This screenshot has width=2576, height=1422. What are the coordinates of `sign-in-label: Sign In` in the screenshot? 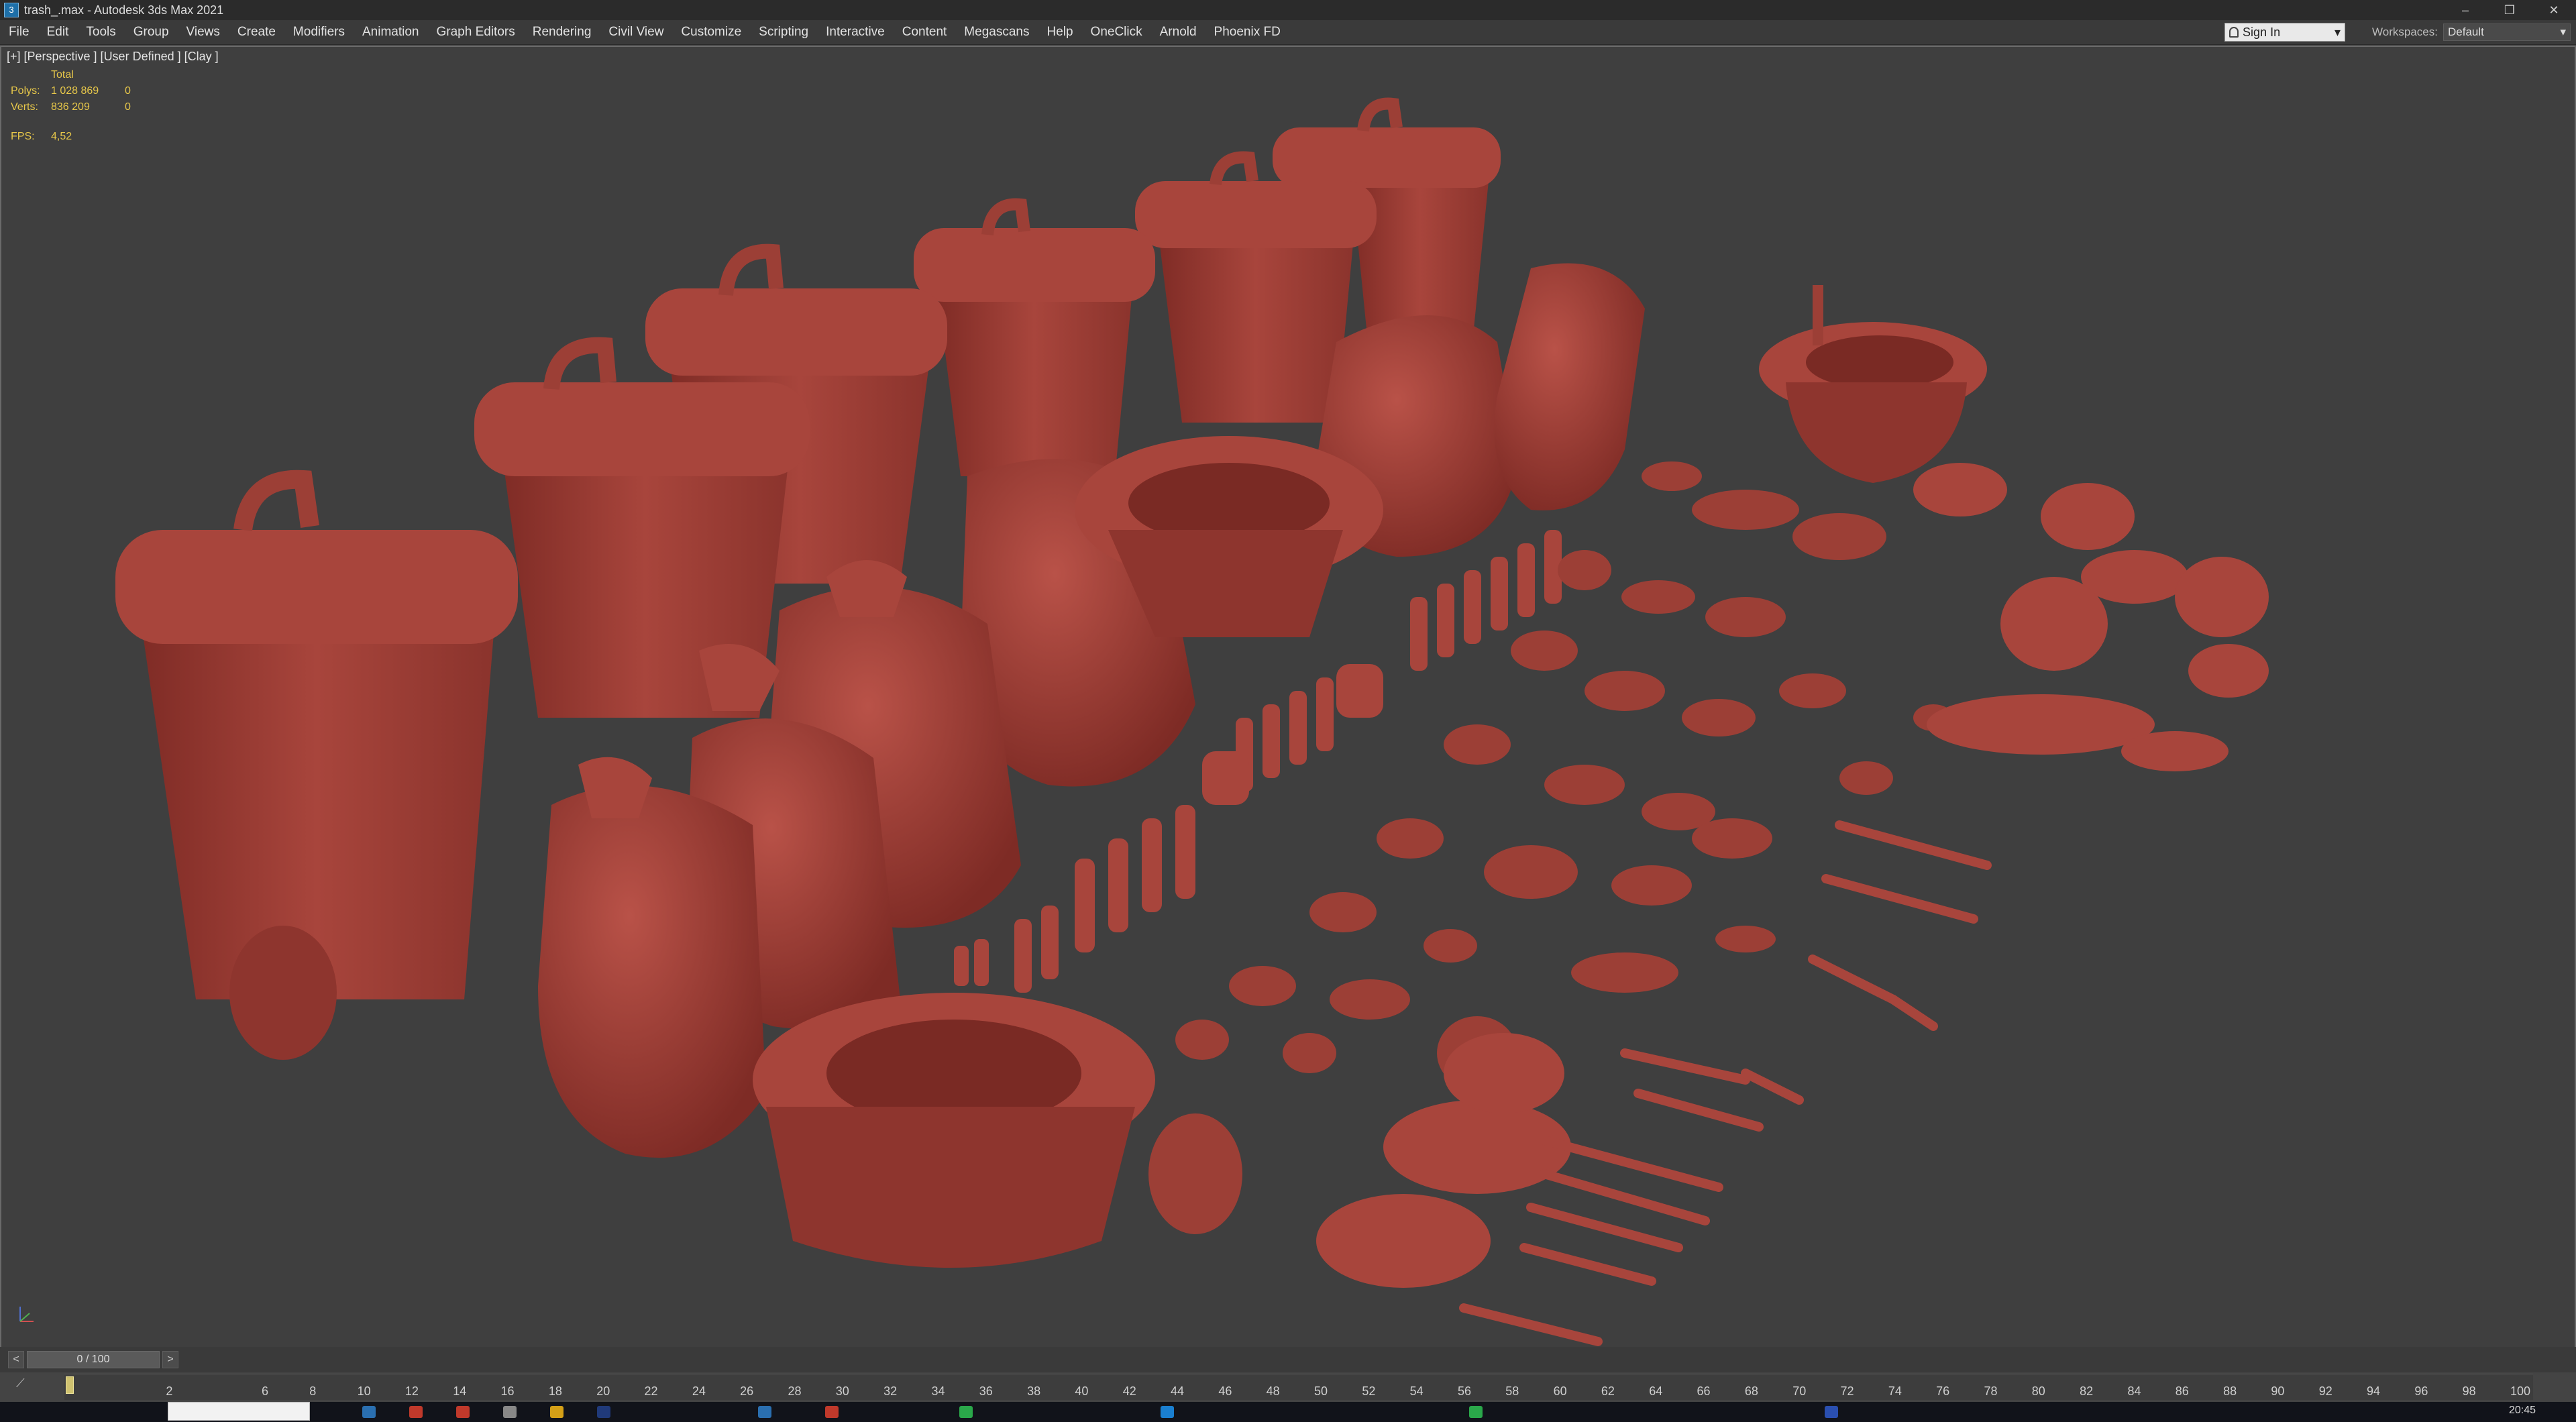 It's located at (2262, 32).